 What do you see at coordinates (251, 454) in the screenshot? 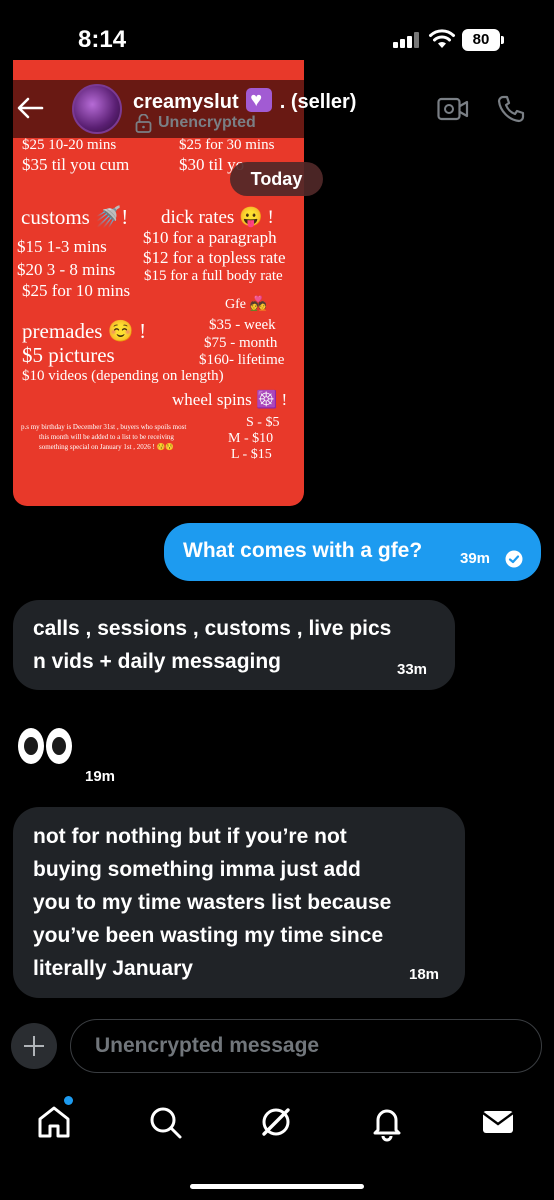
I see `card-text: L - $15` at bounding box center [251, 454].